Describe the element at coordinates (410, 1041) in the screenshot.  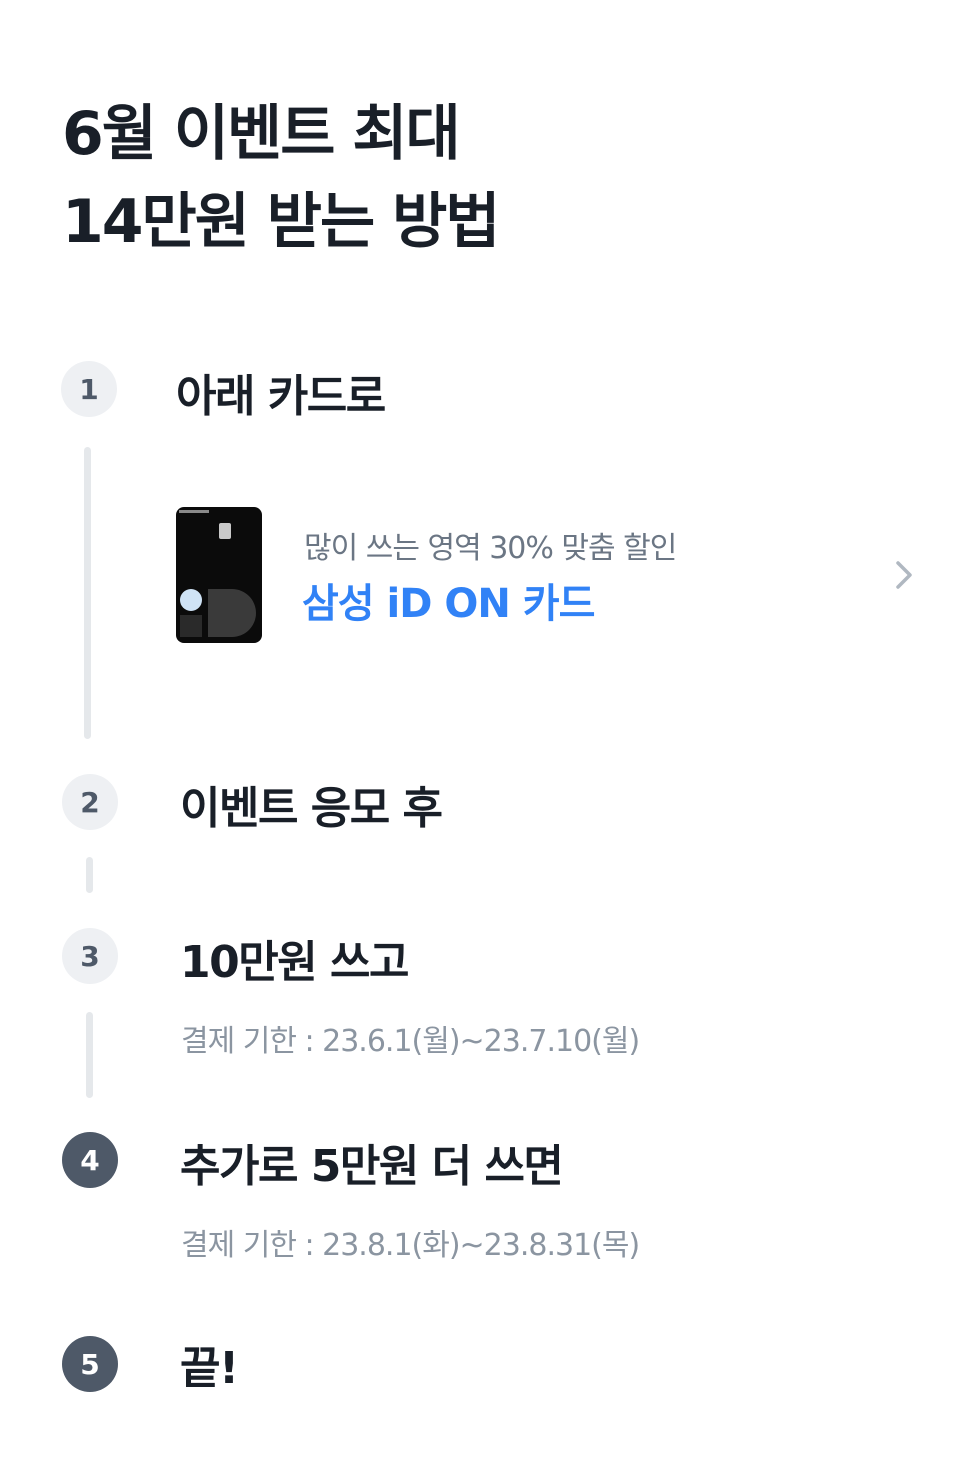
I see `payment-period-note-1: 결제 기한 : 23.6.1(월)~23.7.10(월)` at that location.